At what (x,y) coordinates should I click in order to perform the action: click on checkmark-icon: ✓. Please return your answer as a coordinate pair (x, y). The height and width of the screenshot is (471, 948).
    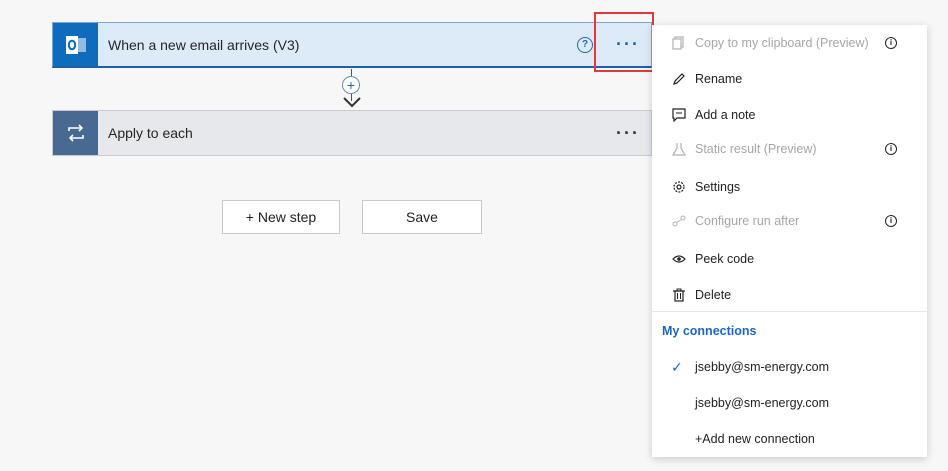
    Looking at the image, I should click on (677, 366).